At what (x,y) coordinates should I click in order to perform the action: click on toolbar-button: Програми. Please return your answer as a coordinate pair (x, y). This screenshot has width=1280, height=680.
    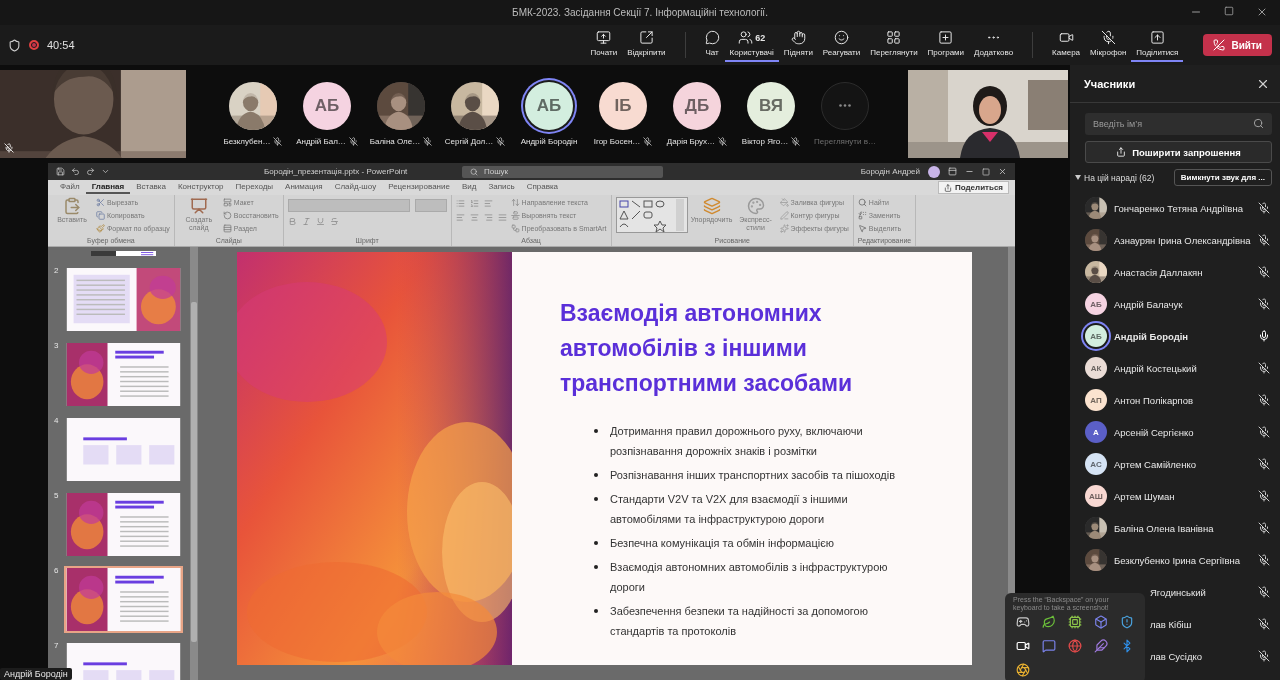
    Looking at the image, I should click on (946, 45).